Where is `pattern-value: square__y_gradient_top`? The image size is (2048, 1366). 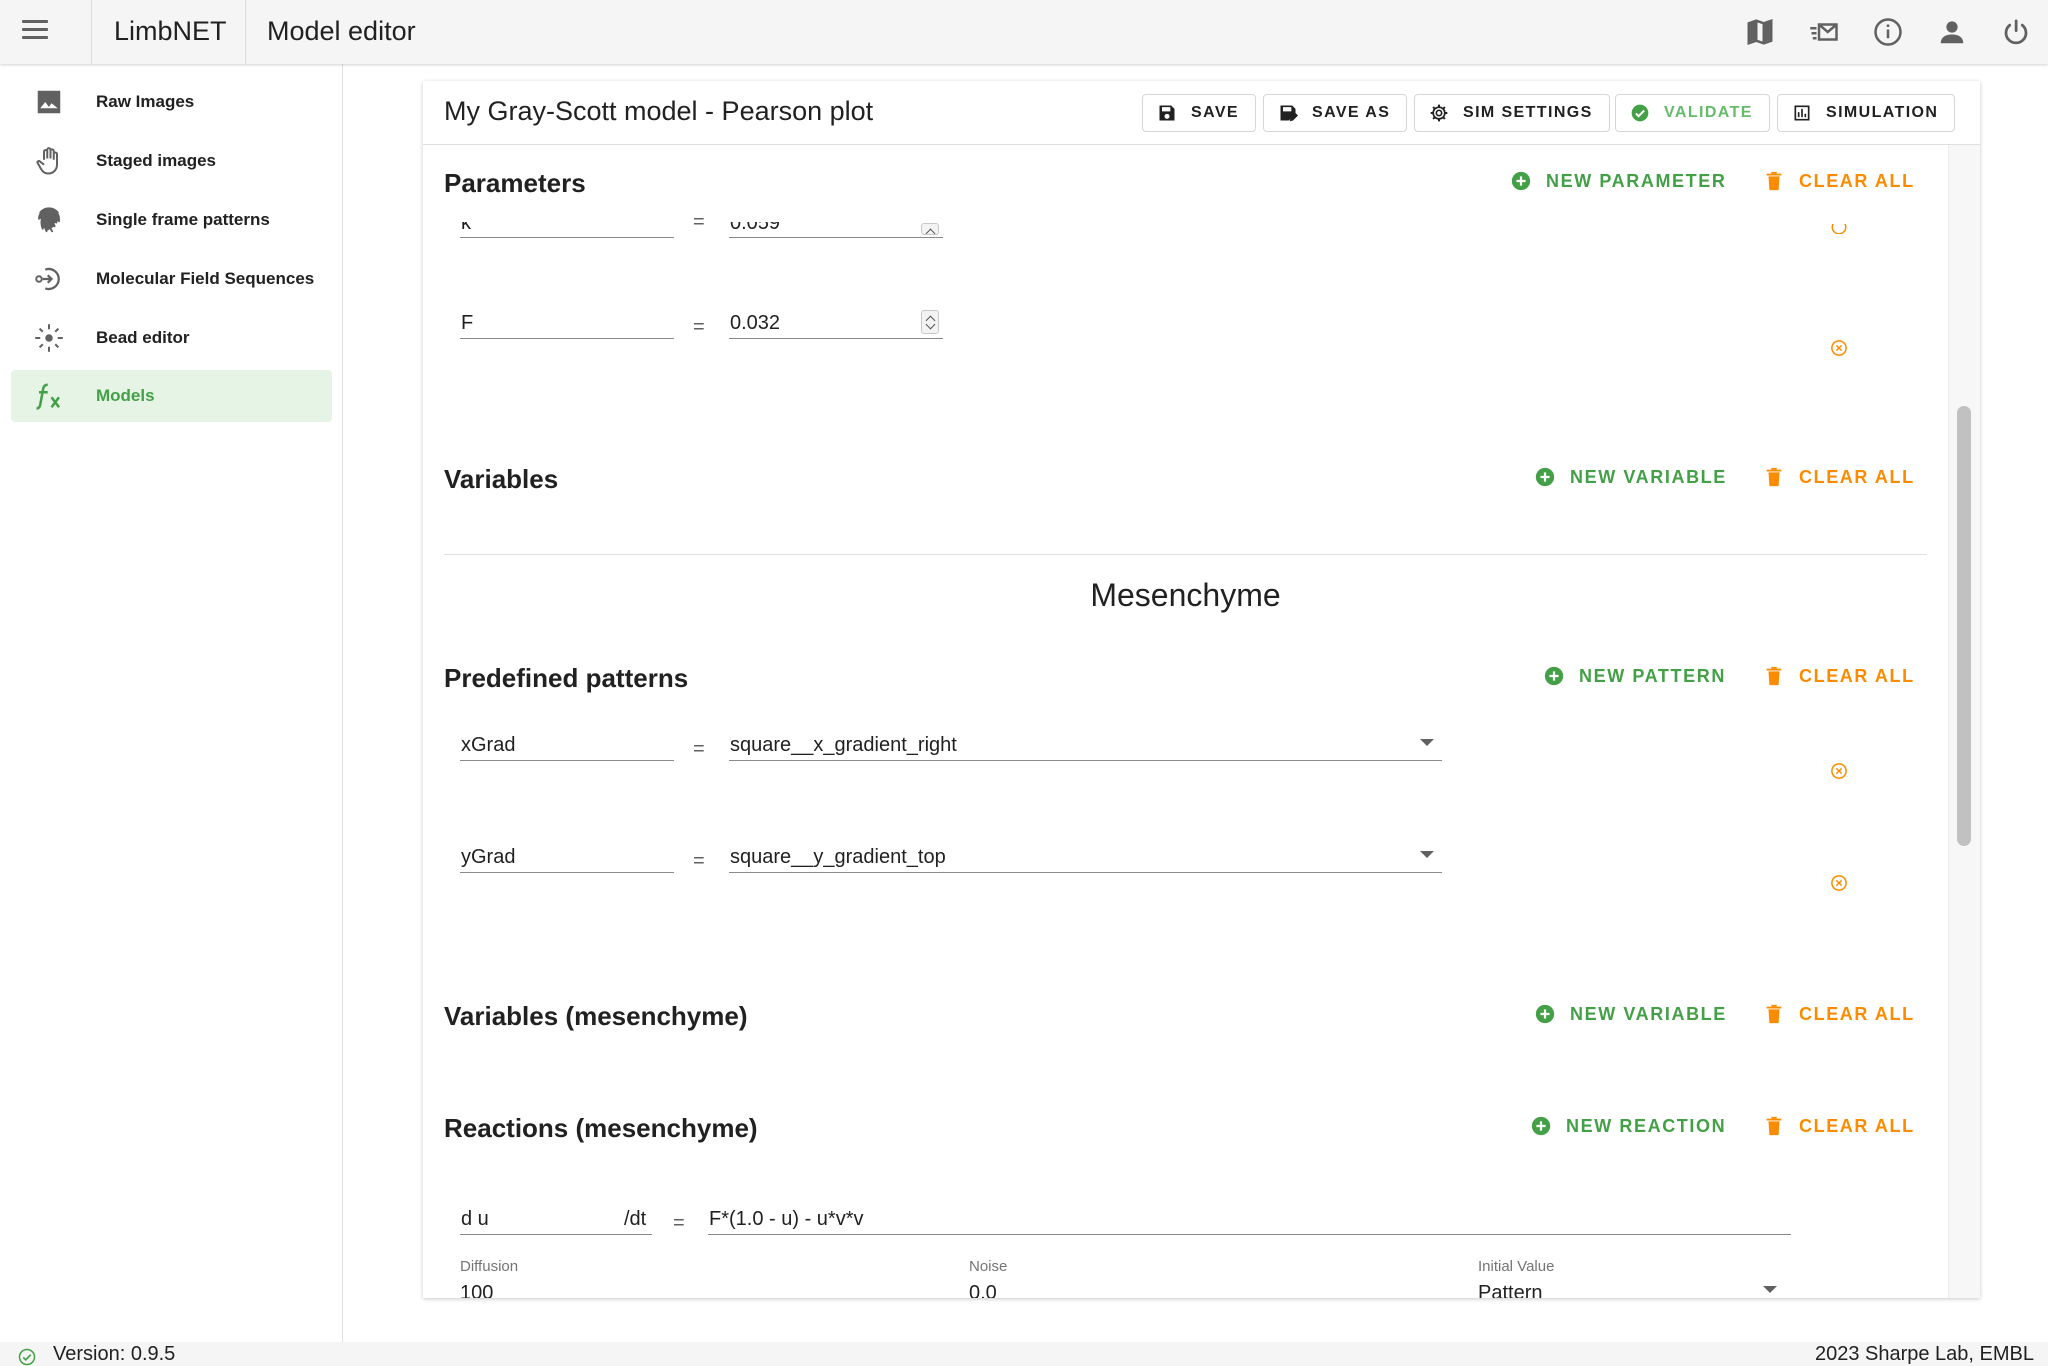 pattern-value: square__y_gradient_top is located at coordinates (838, 857).